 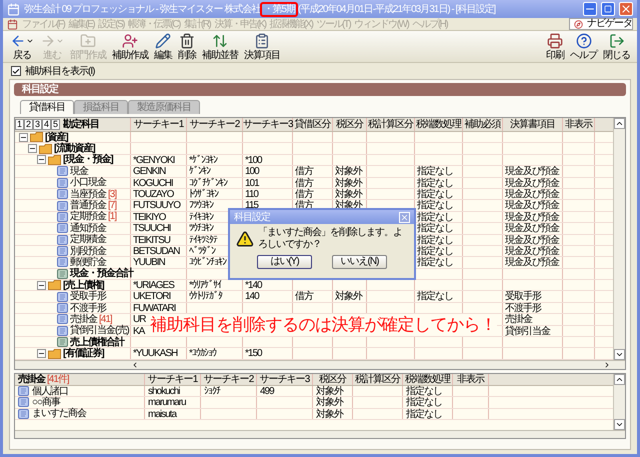 What do you see at coordinates (583, 46) in the screenshot?
I see `toolbar-button: ヘルプ` at bounding box center [583, 46].